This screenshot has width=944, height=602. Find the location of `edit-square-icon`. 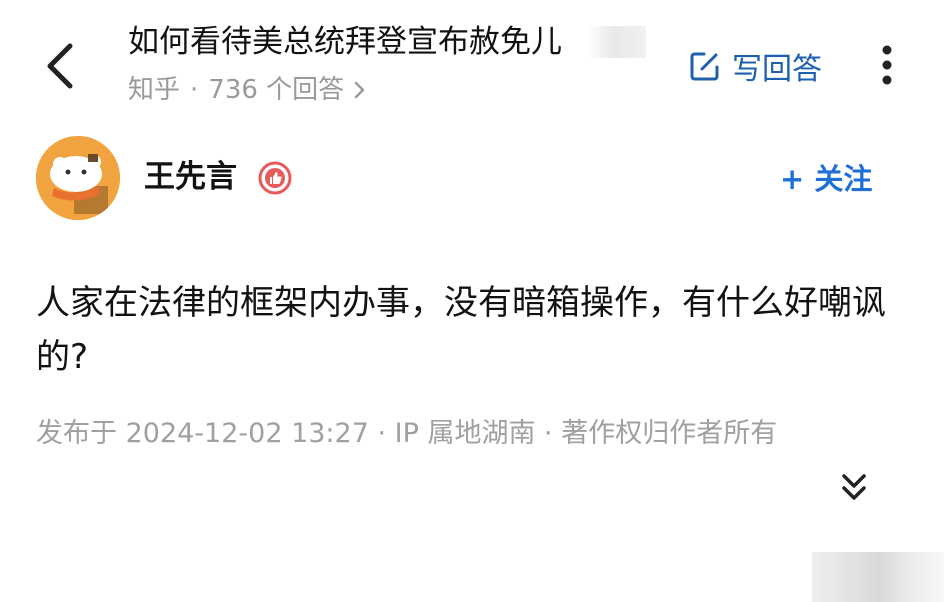

edit-square-icon is located at coordinates (704, 66).